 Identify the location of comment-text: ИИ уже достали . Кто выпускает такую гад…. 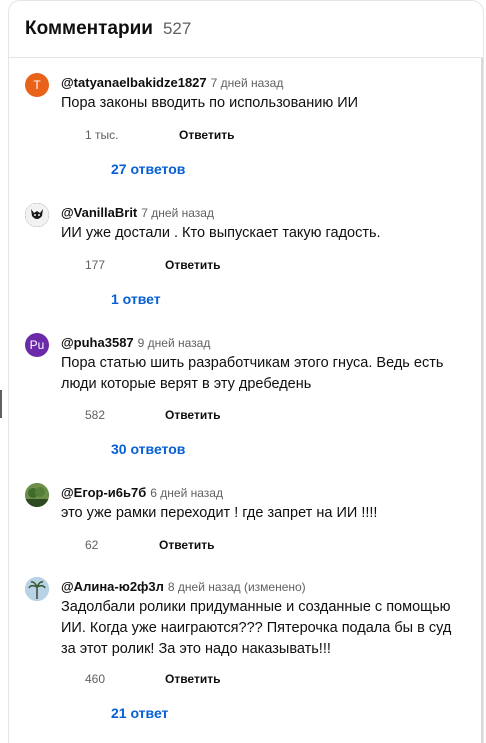
(221, 233).